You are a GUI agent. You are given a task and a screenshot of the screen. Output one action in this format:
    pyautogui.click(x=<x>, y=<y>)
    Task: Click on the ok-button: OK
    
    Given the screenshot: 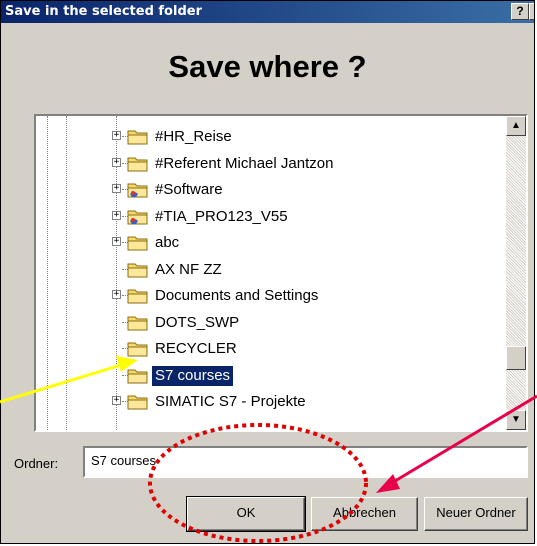 What is the action you would take?
    pyautogui.click(x=246, y=514)
    